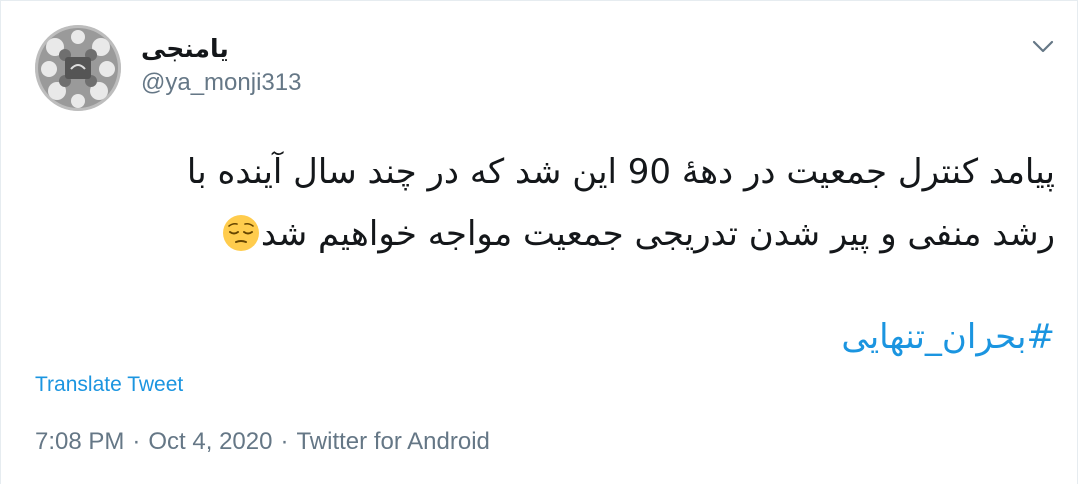 This screenshot has width=1080, height=484. Describe the element at coordinates (392, 441) in the screenshot. I see `tweet-source: Twitter for Android` at that location.